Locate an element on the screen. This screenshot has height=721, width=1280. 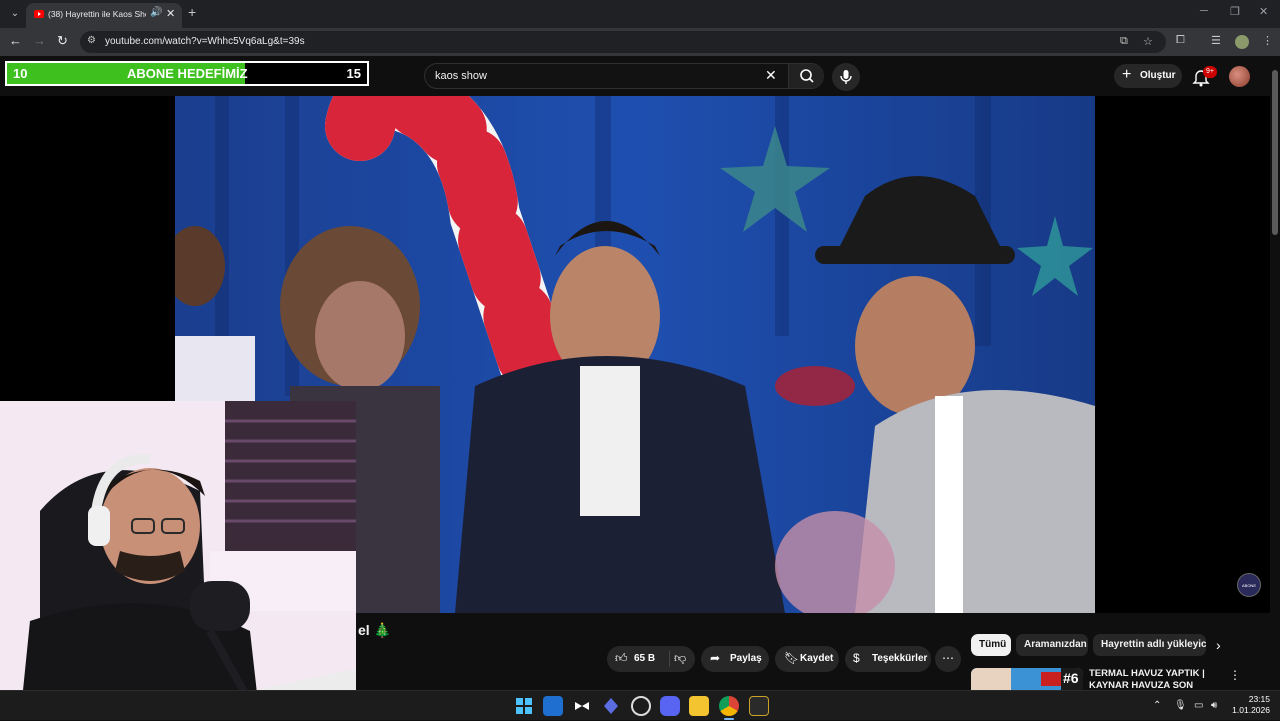
recommended-title-line-1: TERMAL HAVUZ YAPTIK | is located at coordinates (1147, 673).